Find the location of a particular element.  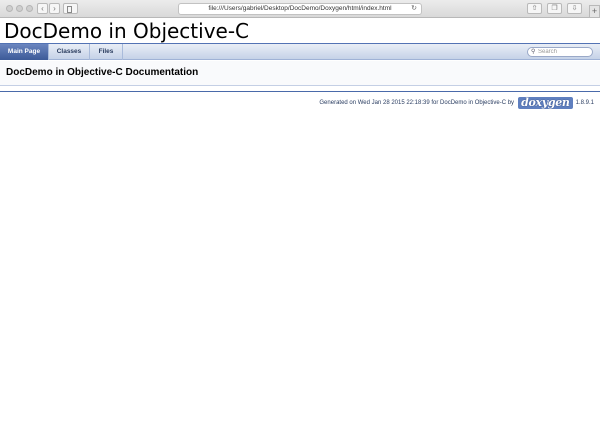

tabs-icon: ❐ is located at coordinates (554, 8).